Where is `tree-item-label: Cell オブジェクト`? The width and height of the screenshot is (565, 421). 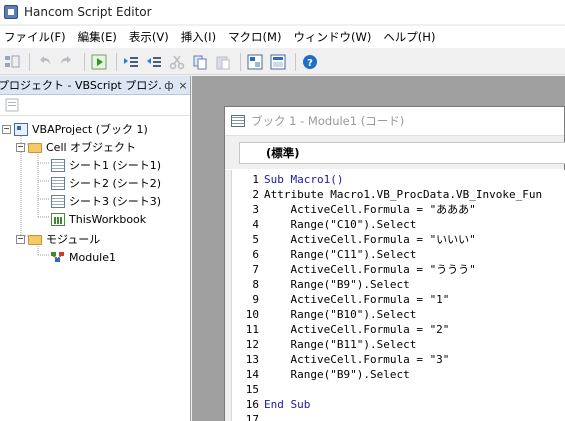 tree-item-label: Cell オブジェクト is located at coordinates (91, 147).